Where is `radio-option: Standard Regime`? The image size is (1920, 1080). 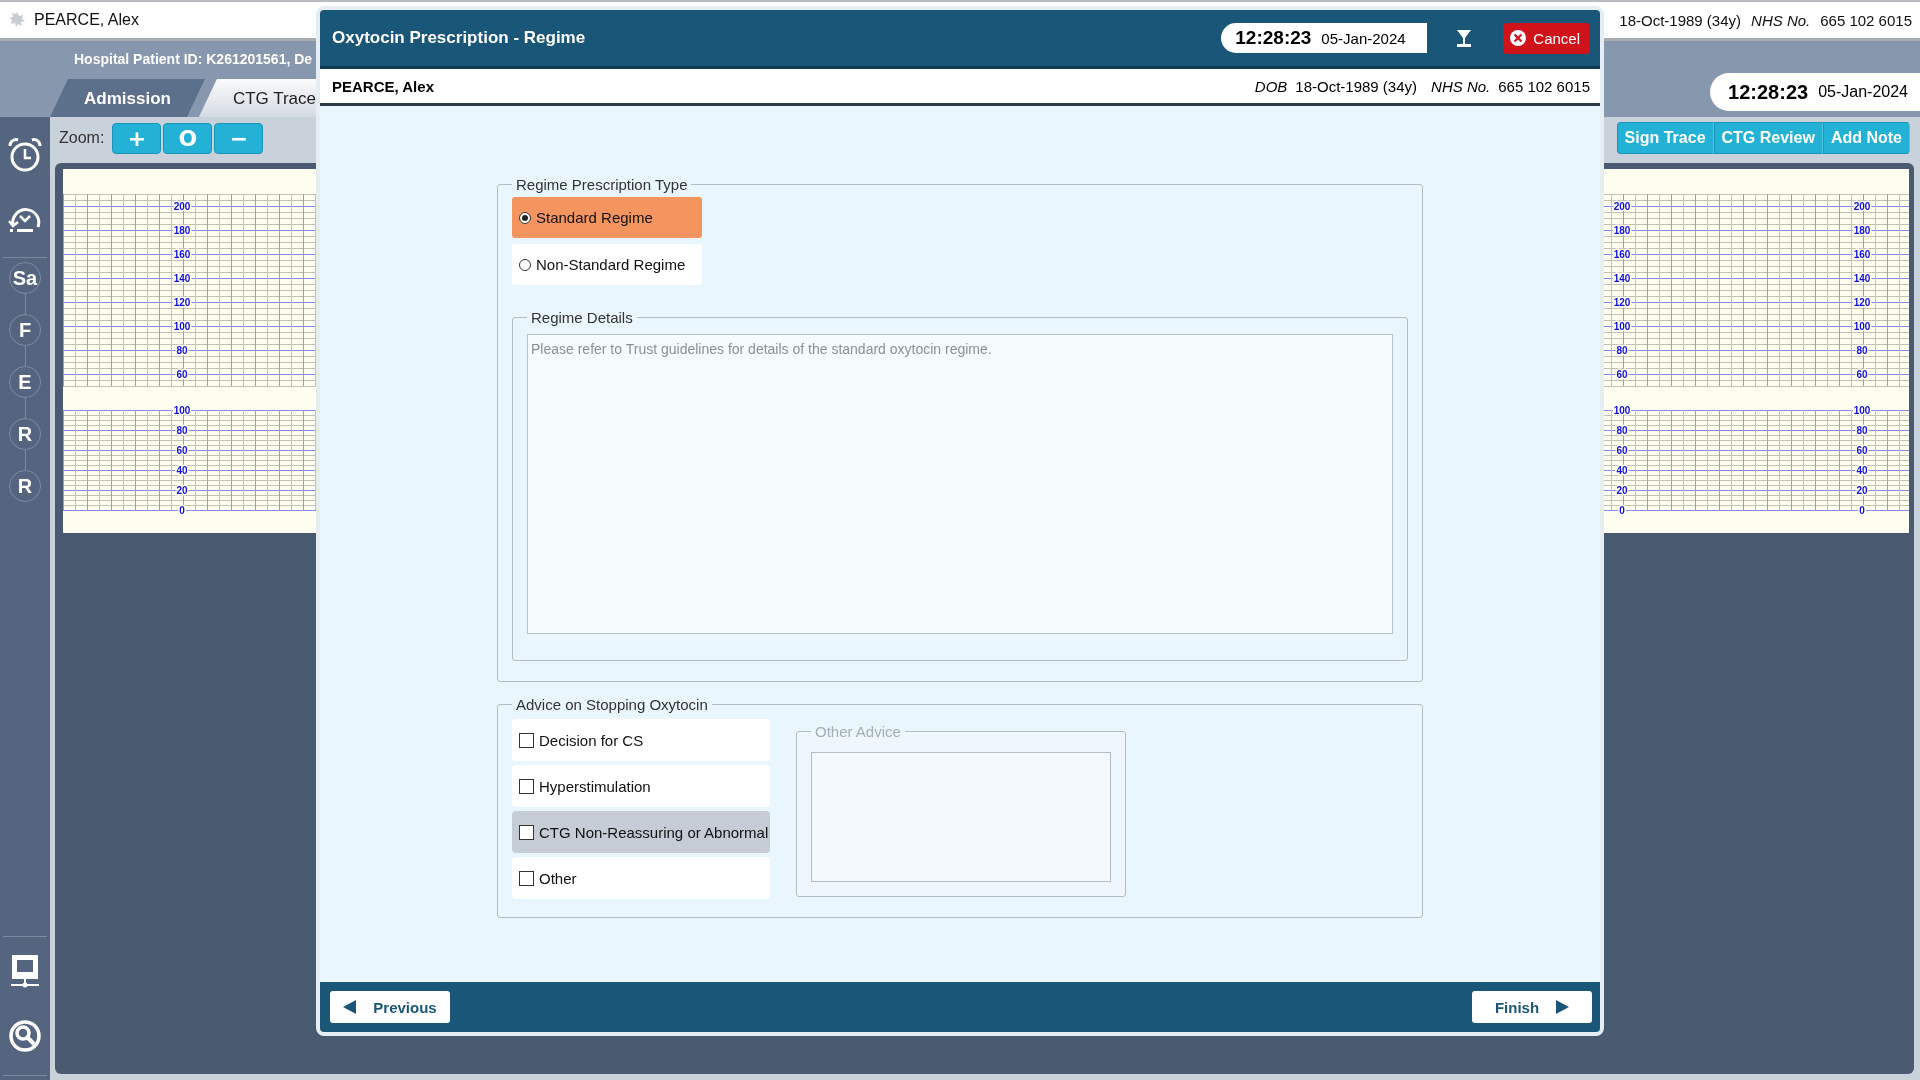 radio-option: Standard Regime is located at coordinates (607, 217).